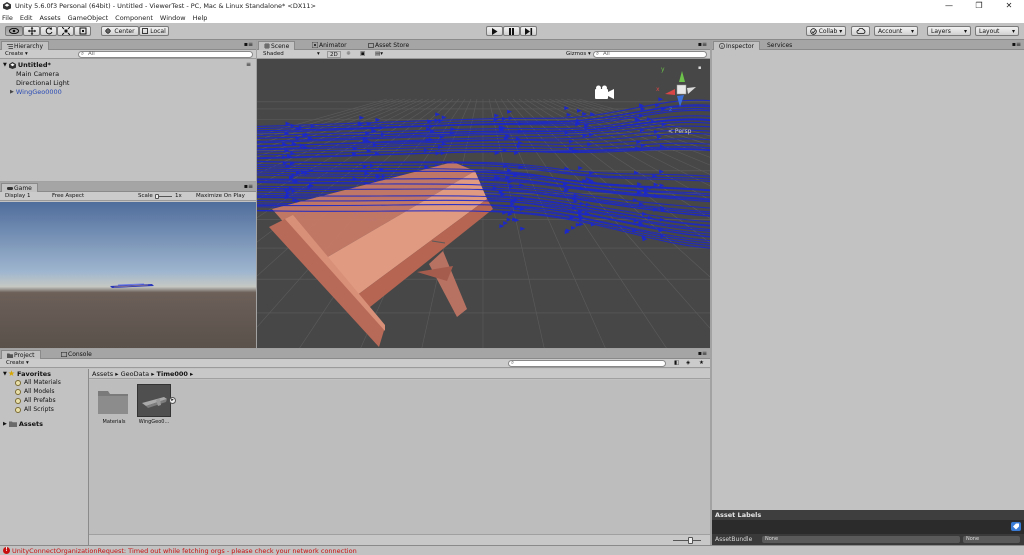 The image size is (1024, 555). I want to click on pause-button, so click(511, 31).